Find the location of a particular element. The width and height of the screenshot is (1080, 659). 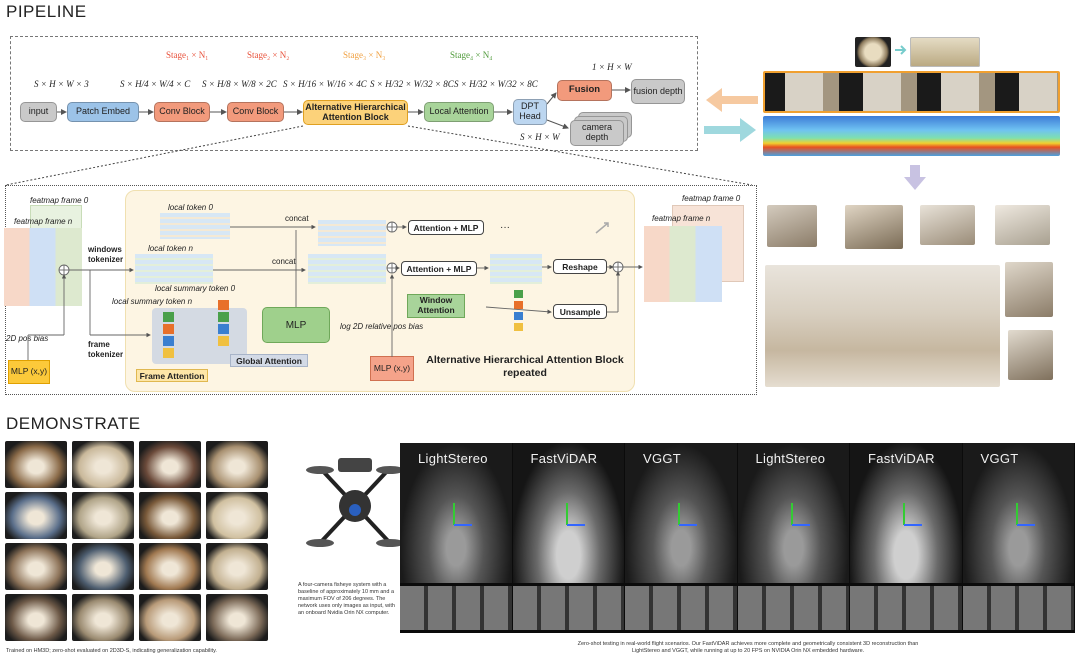

equirect-thumbnail is located at coordinates (945, 52).